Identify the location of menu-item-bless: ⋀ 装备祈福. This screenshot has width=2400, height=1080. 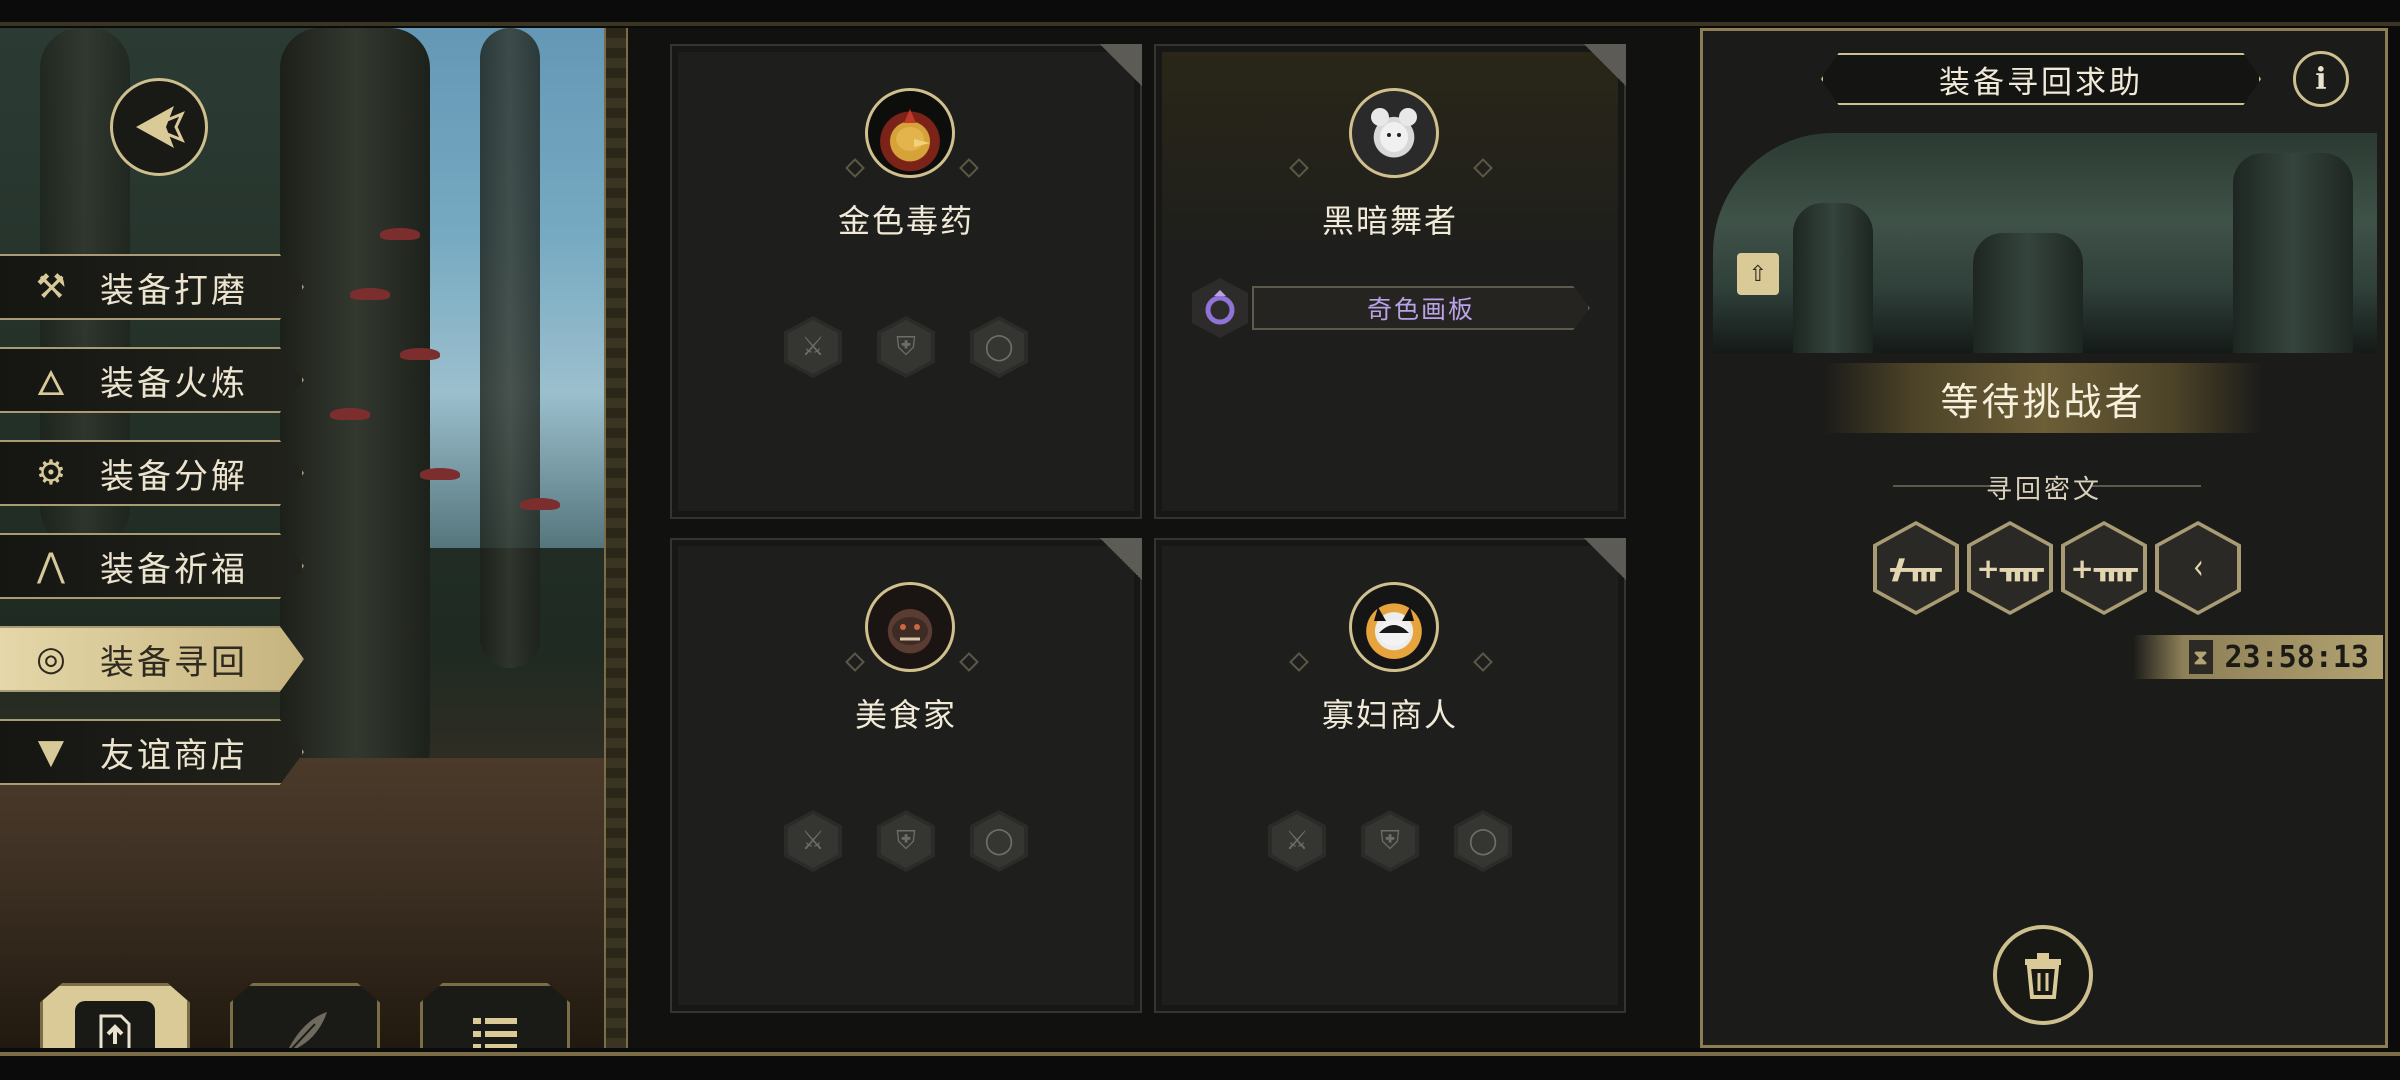
(152, 566).